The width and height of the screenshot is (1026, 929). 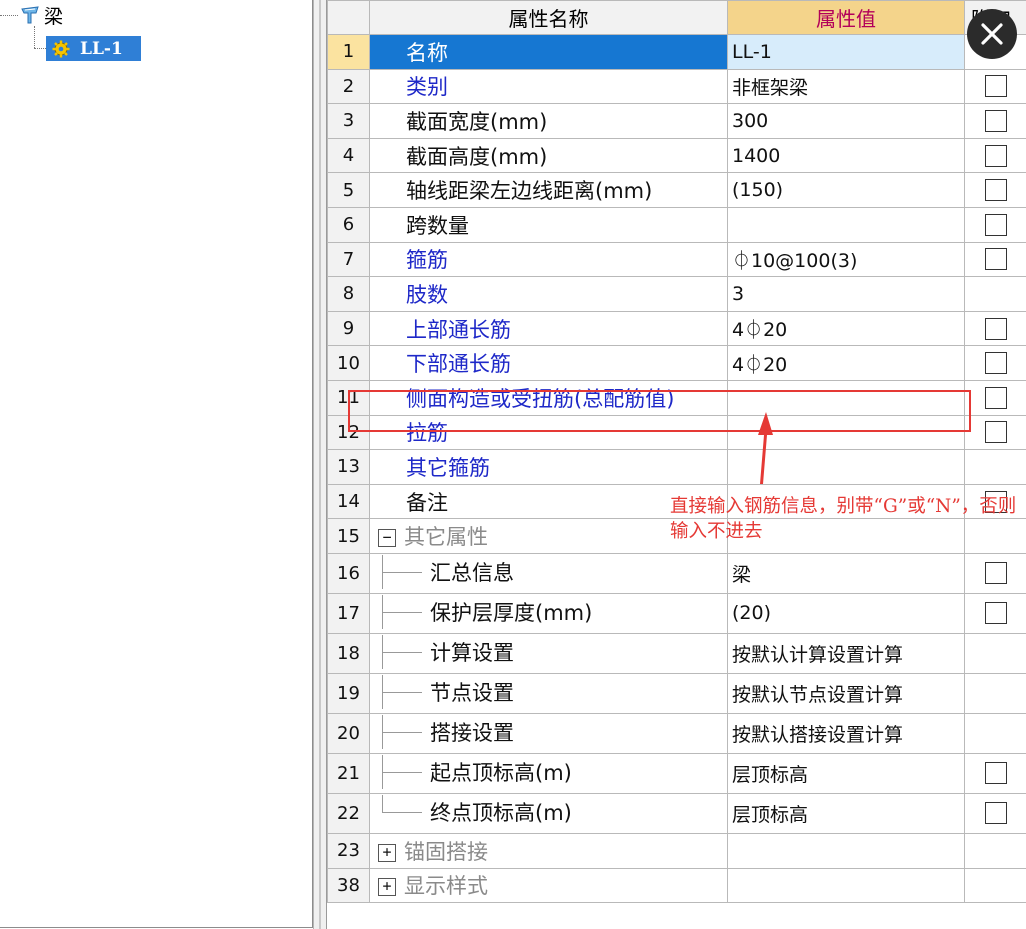 What do you see at coordinates (548, 613) in the screenshot?
I see `property-name: 保护层厚度(mm)` at bounding box center [548, 613].